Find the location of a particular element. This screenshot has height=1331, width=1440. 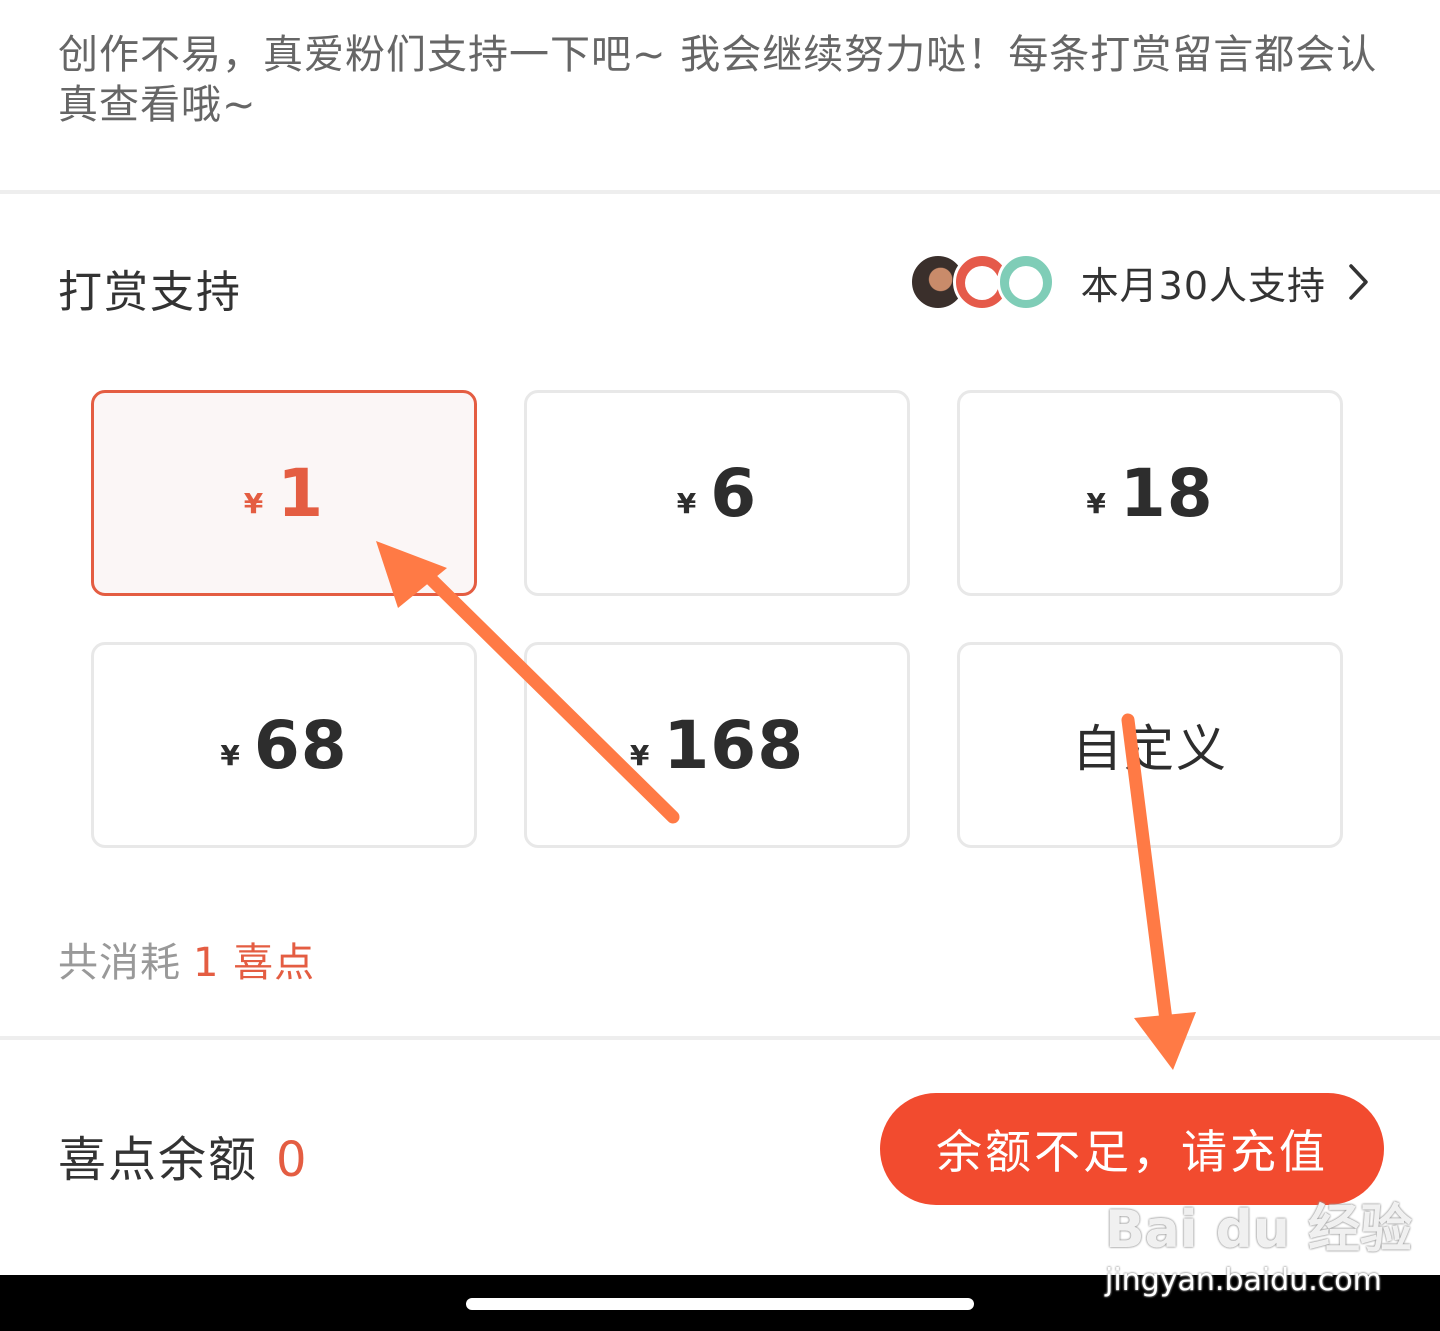

amount-option-1: ¥ 1 is located at coordinates (284, 493).